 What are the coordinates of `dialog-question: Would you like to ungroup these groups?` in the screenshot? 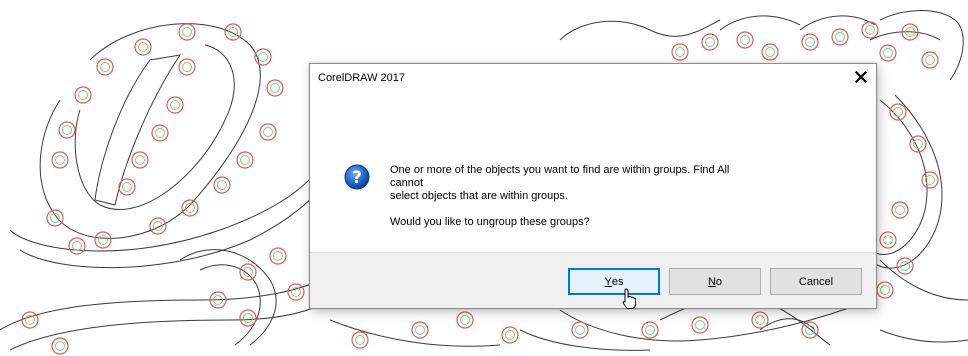 It's located at (490, 222).